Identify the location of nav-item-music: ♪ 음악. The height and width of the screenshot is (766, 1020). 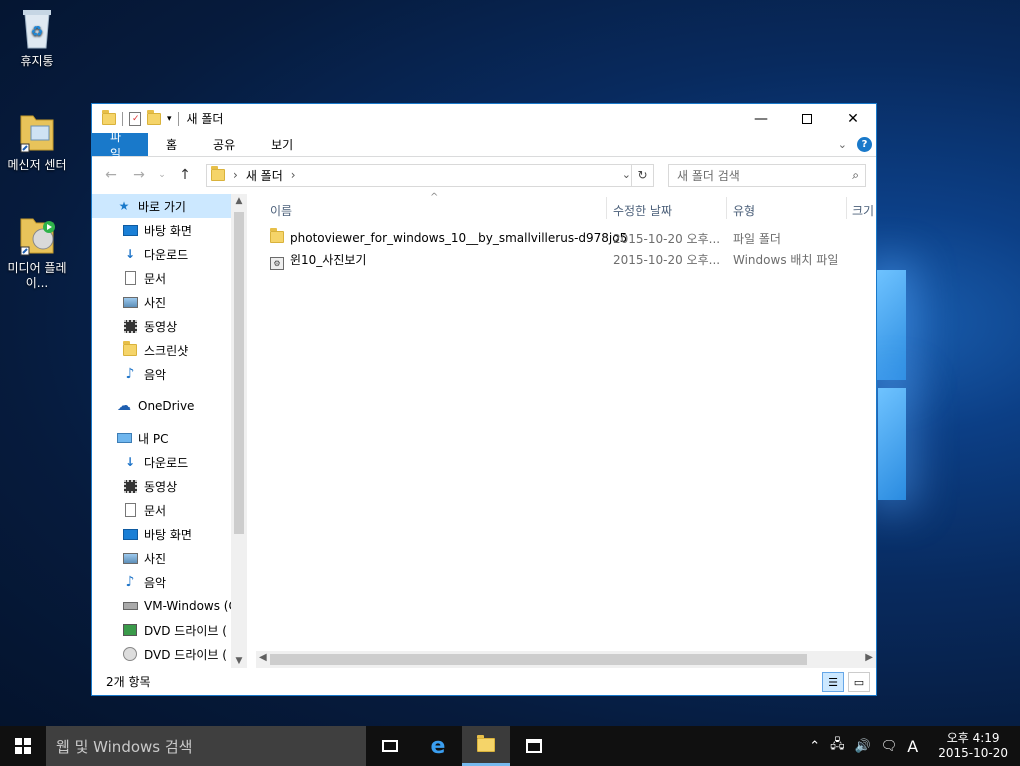
(169, 374).